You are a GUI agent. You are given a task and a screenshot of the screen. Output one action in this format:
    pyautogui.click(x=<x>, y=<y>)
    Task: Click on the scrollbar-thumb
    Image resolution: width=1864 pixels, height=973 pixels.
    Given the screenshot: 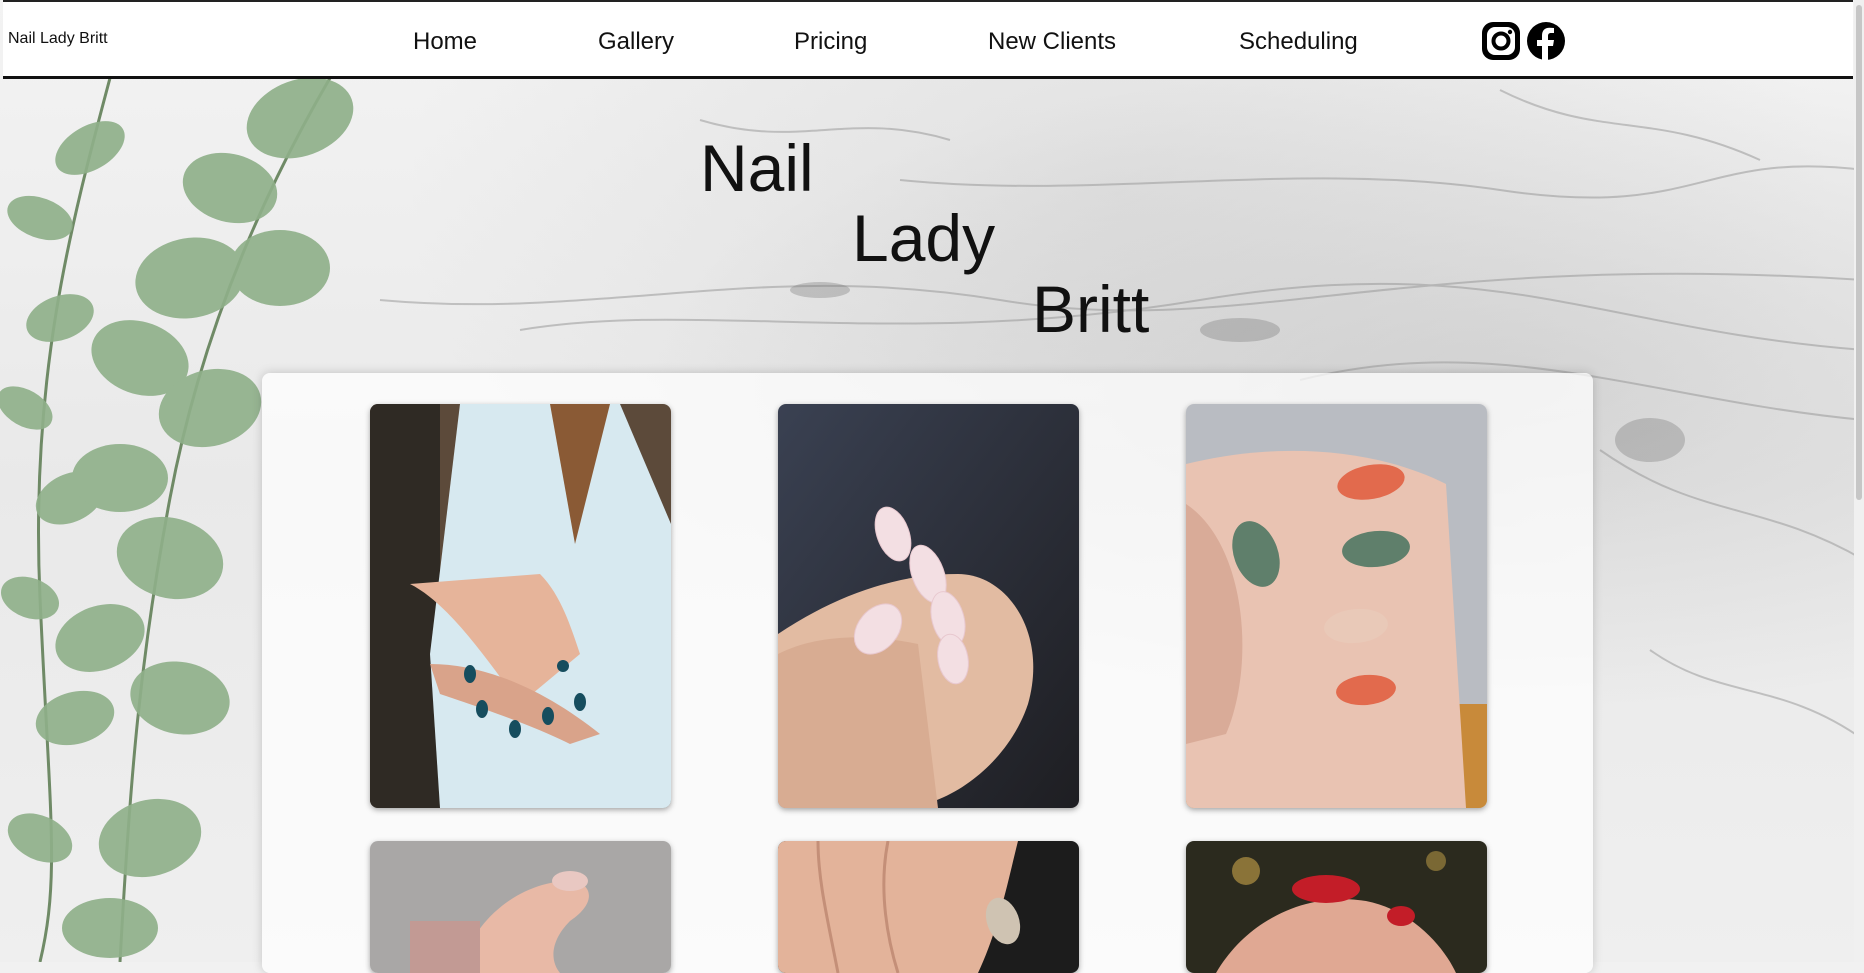 What is the action you would take?
    pyautogui.click(x=1859, y=252)
    